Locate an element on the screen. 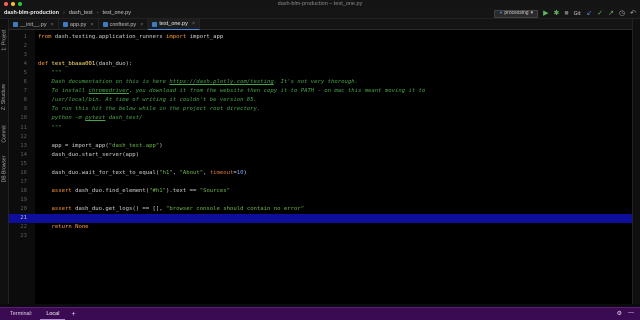 This screenshot has height=320, width=640. minimize-window-icon is located at coordinates (13, 4).